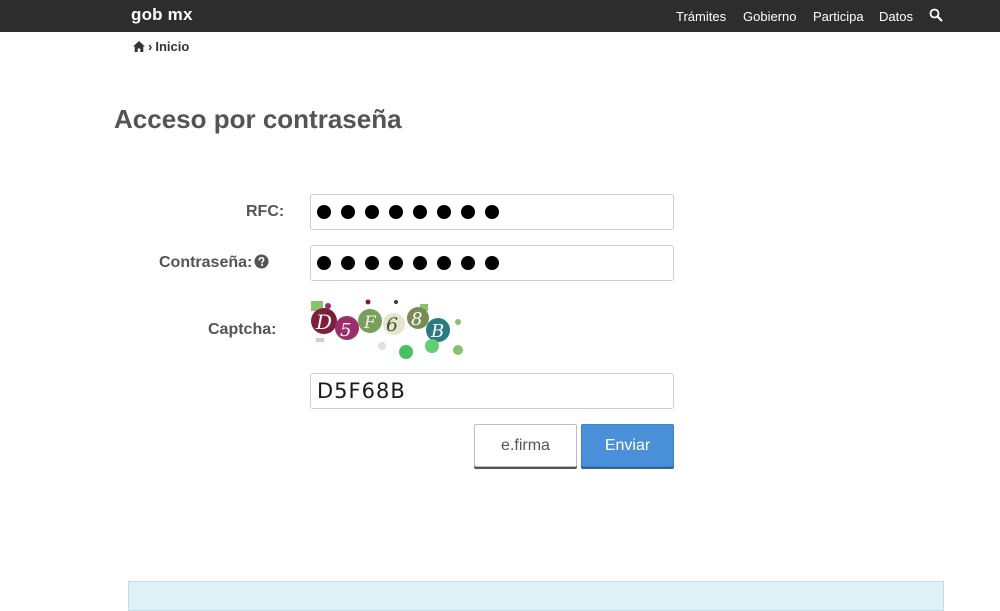  What do you see at coordinates (172, 46) in the screenshot?
I see `breadcrumb-inicio: Inicio` at bounding box center [172, 46].